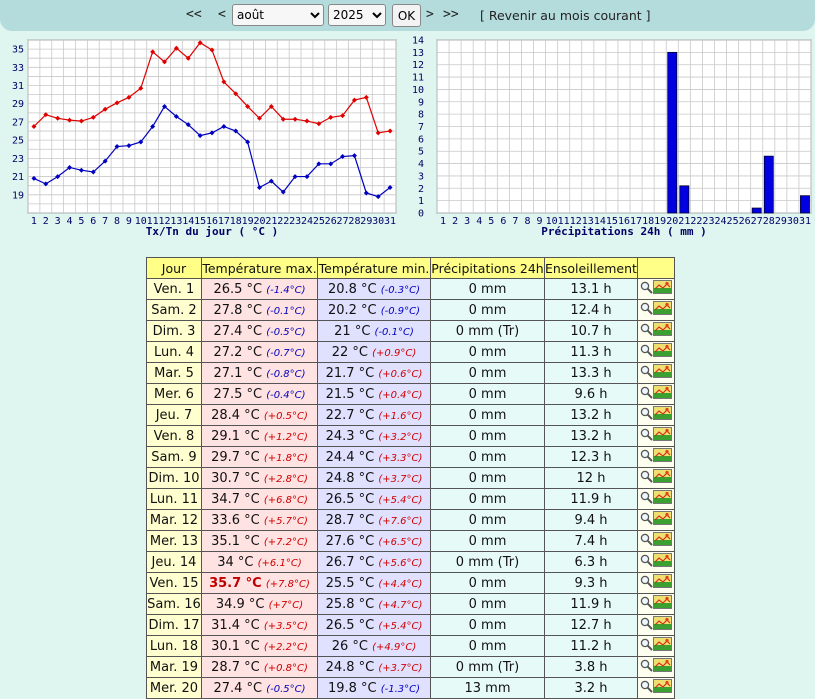 Image resolution: width=815 pixels, height=699 pixels. I want to click on x-tick-label: 26, so click(745, 221).